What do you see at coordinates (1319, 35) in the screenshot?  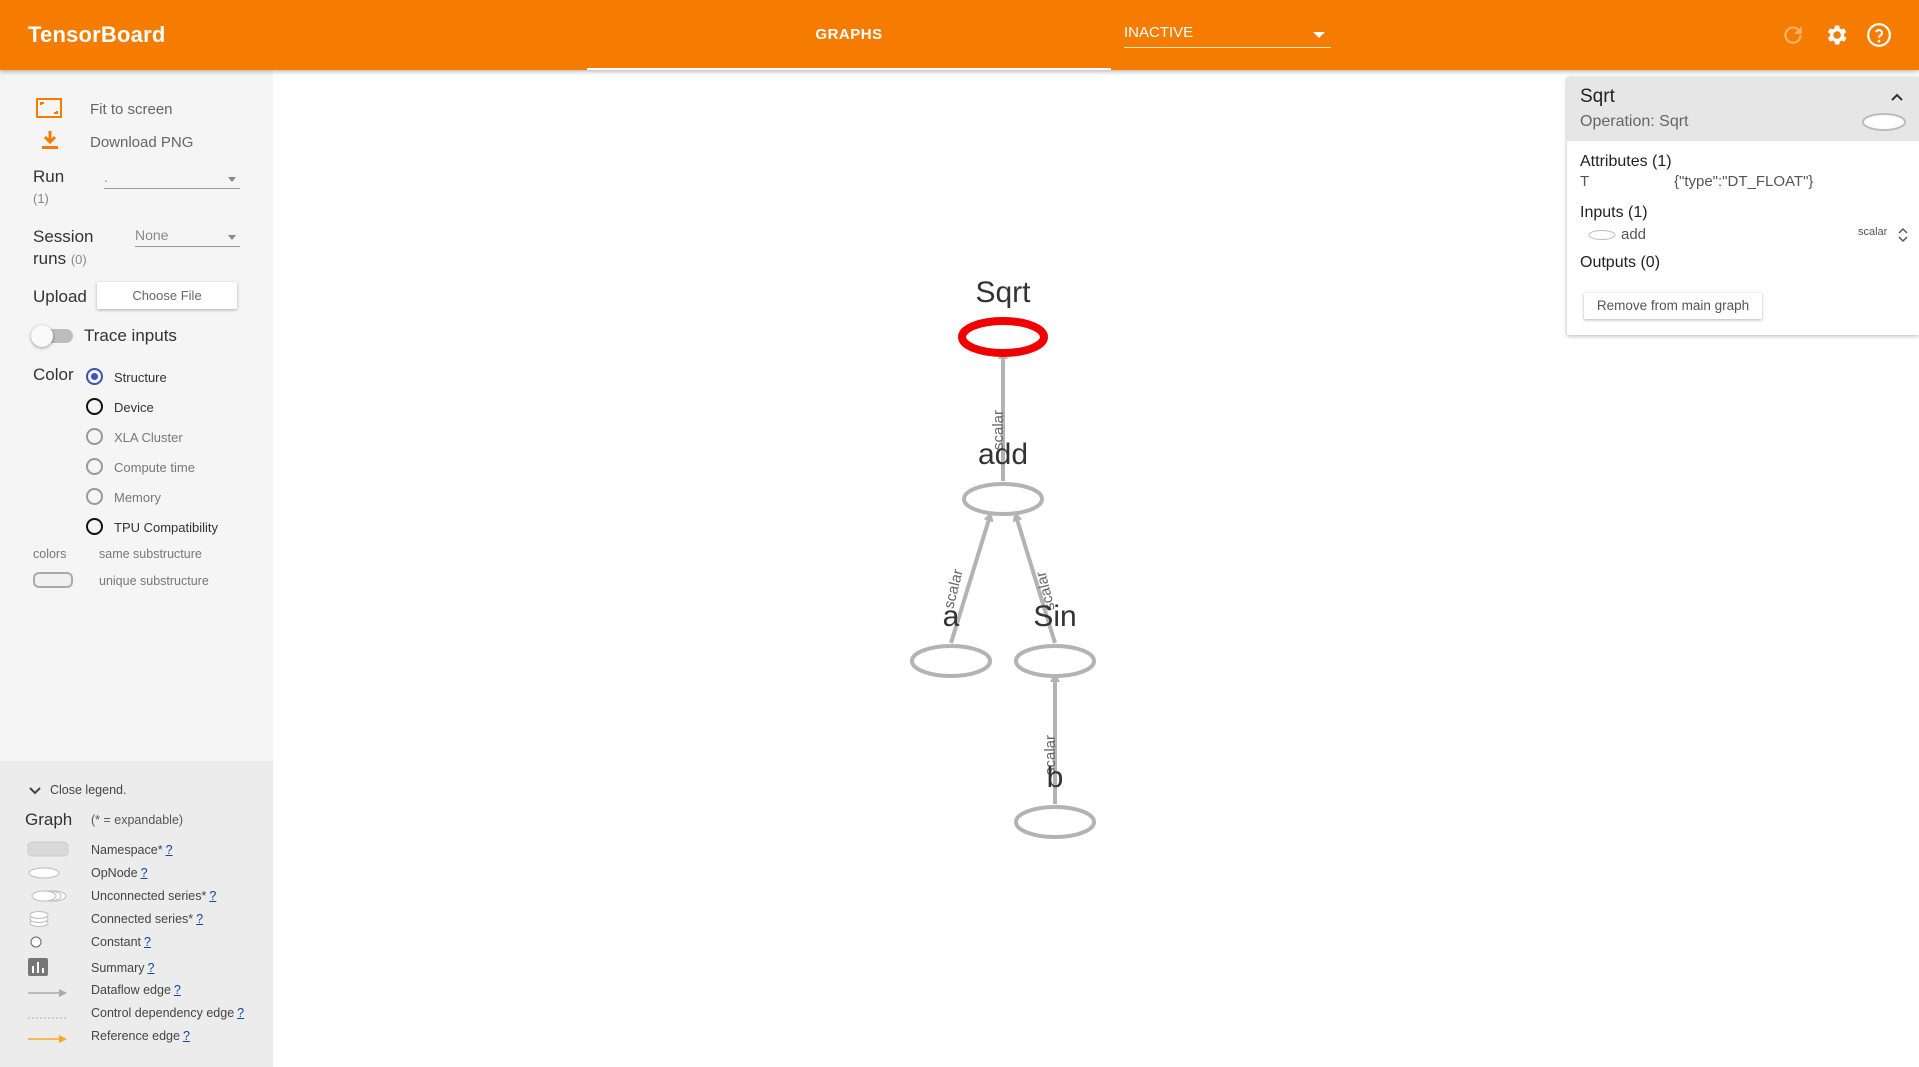 I see `dropdown-arrow-icon` at bounding box center [1319, 35].